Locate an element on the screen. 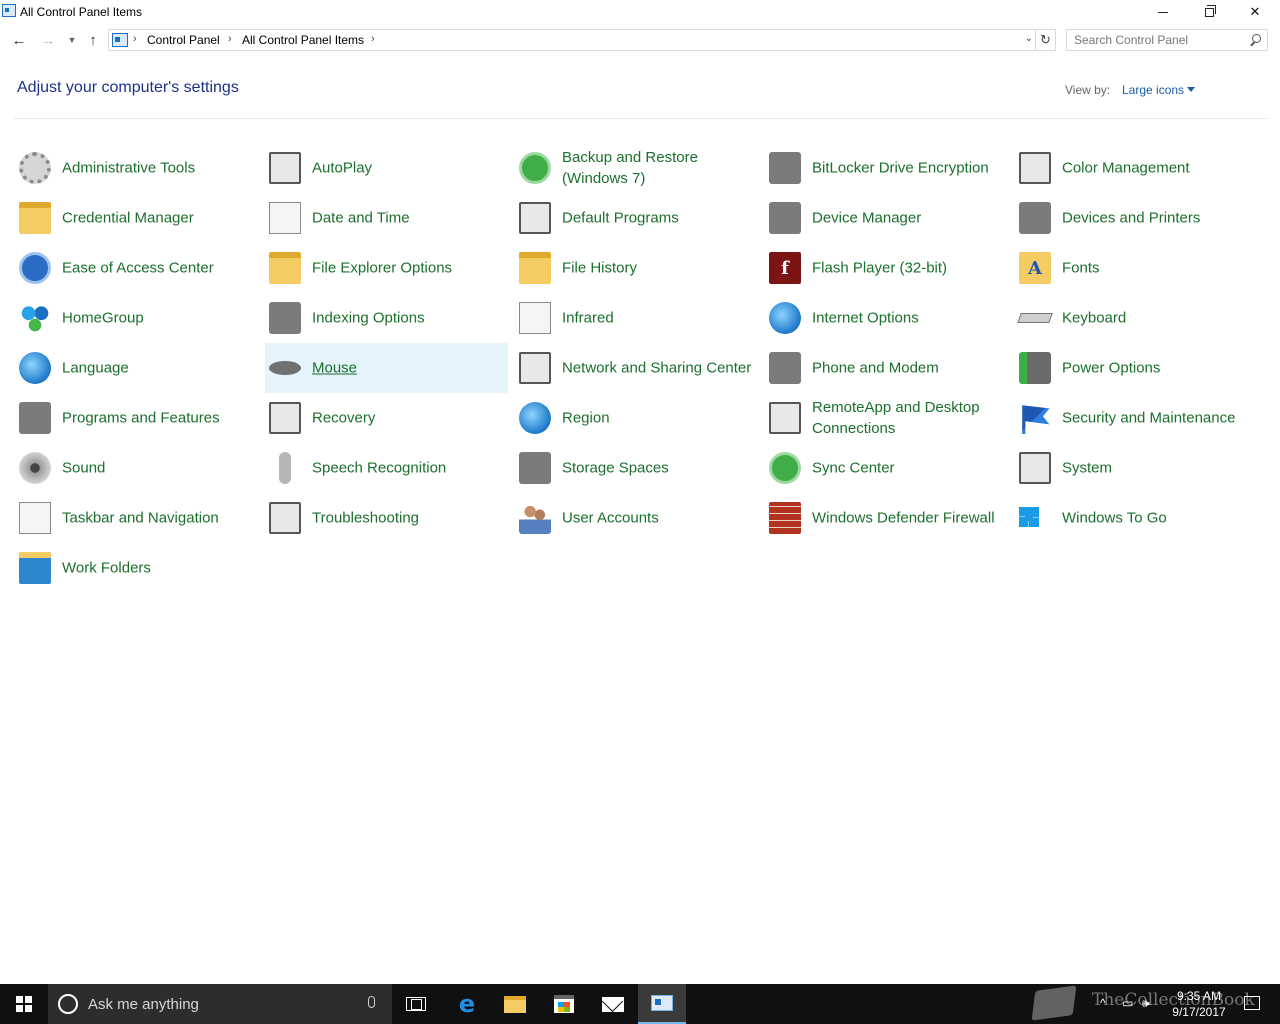 The image size is (1280, 1024). restore-button is located at coordinates (1209, 12).